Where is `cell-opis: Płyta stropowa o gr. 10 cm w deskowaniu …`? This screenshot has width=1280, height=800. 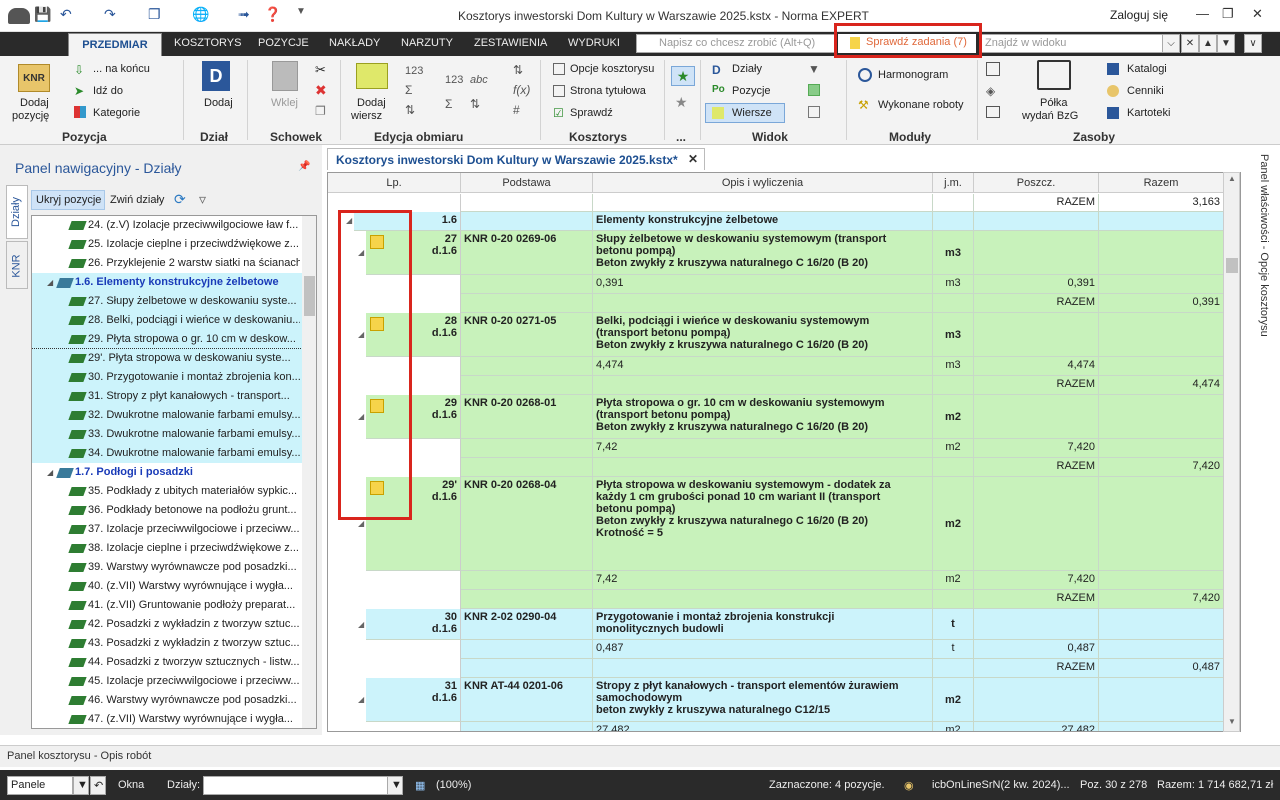 cell-opis: Płyta stropowa o gr. 10 cm w deskowaniu … is located at coordinates (763, 417).